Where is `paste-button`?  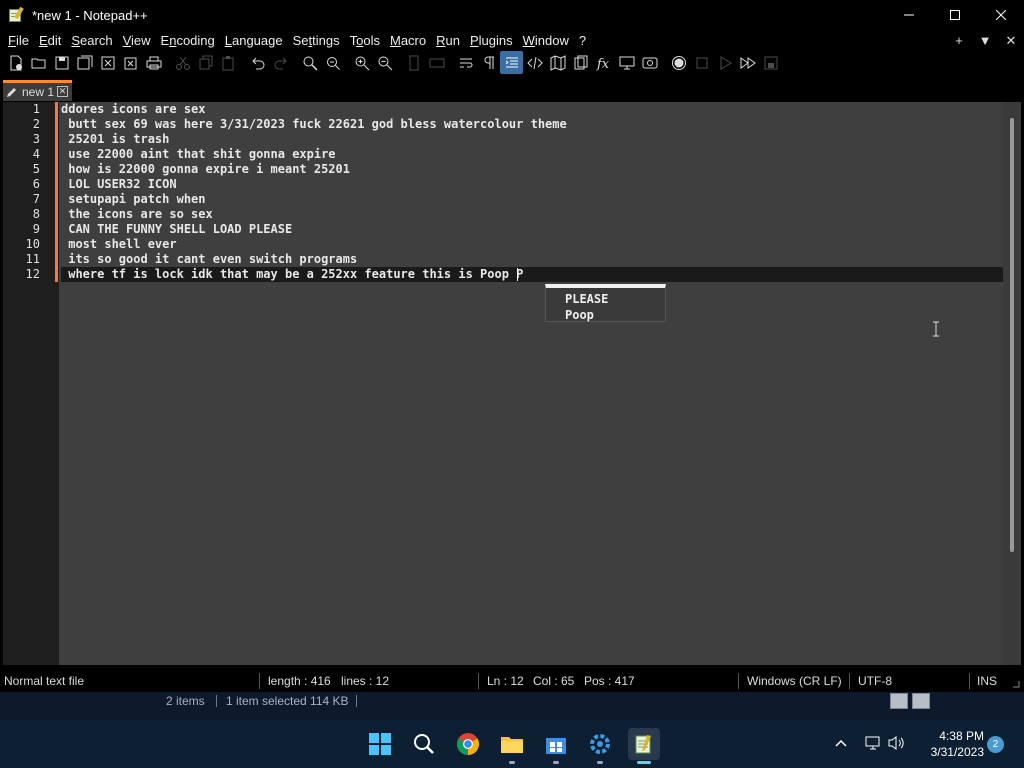 paste-button is located at coordinates (228, 62).